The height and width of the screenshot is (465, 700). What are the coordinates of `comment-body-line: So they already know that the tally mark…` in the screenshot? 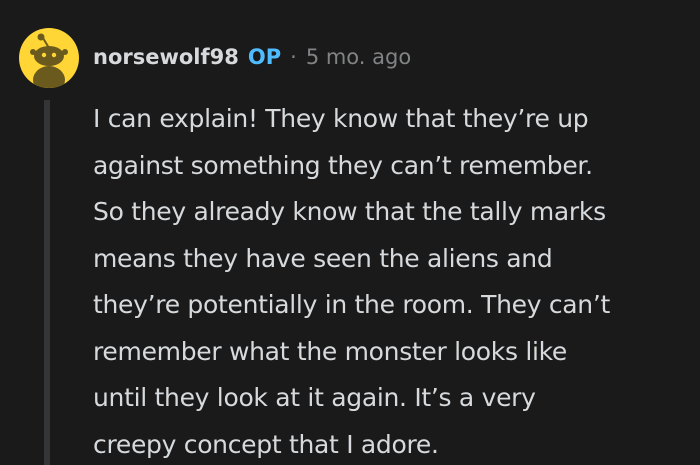 It's located at (349, 211).